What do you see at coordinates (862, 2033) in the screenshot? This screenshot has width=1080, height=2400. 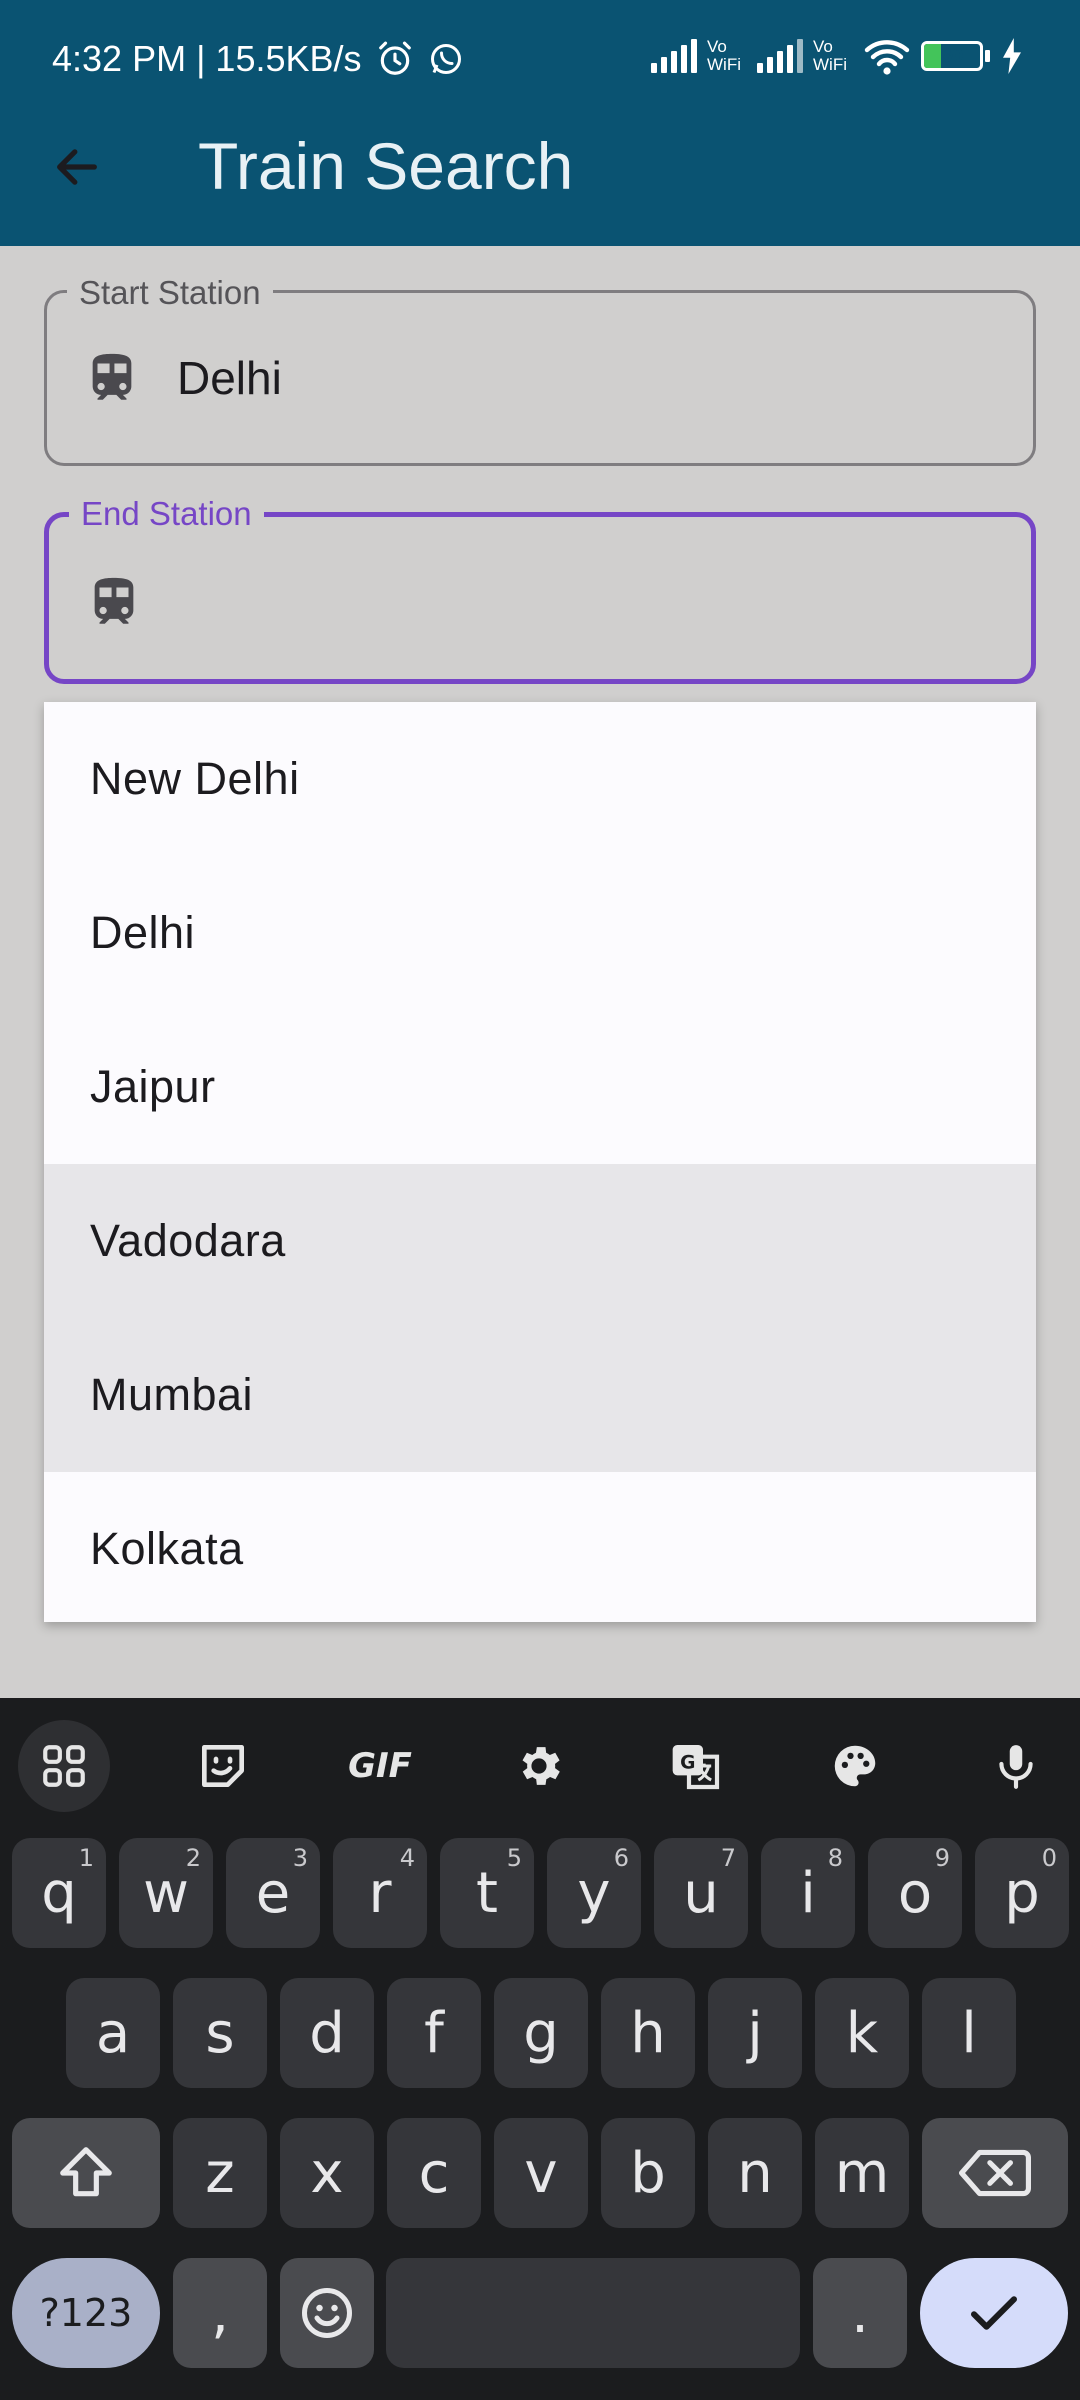 I see `key-k: k` at bounding box center [862, 2033].